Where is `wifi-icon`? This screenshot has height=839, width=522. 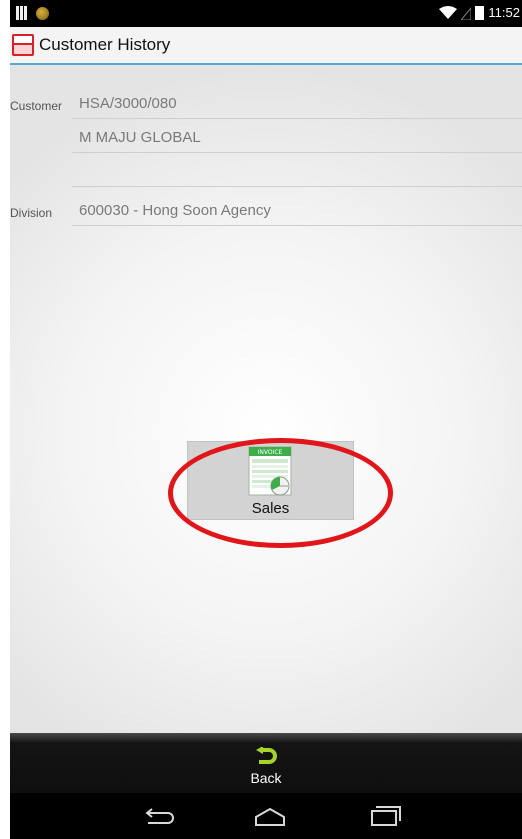
wifi-icon is located at coordinates (448, 12).